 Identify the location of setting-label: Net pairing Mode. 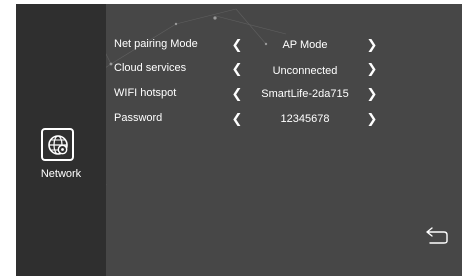
(156, 44).